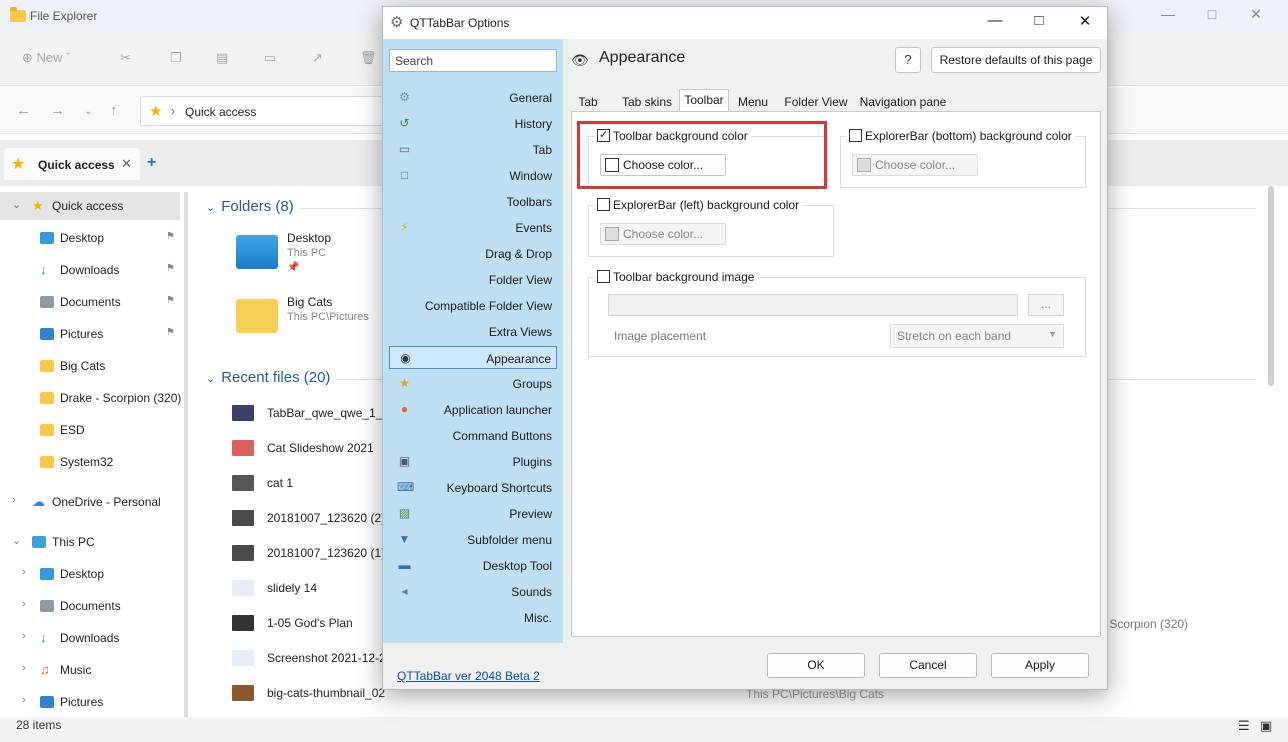  I want to click on cut-icon: ✂, so click(125, 58).